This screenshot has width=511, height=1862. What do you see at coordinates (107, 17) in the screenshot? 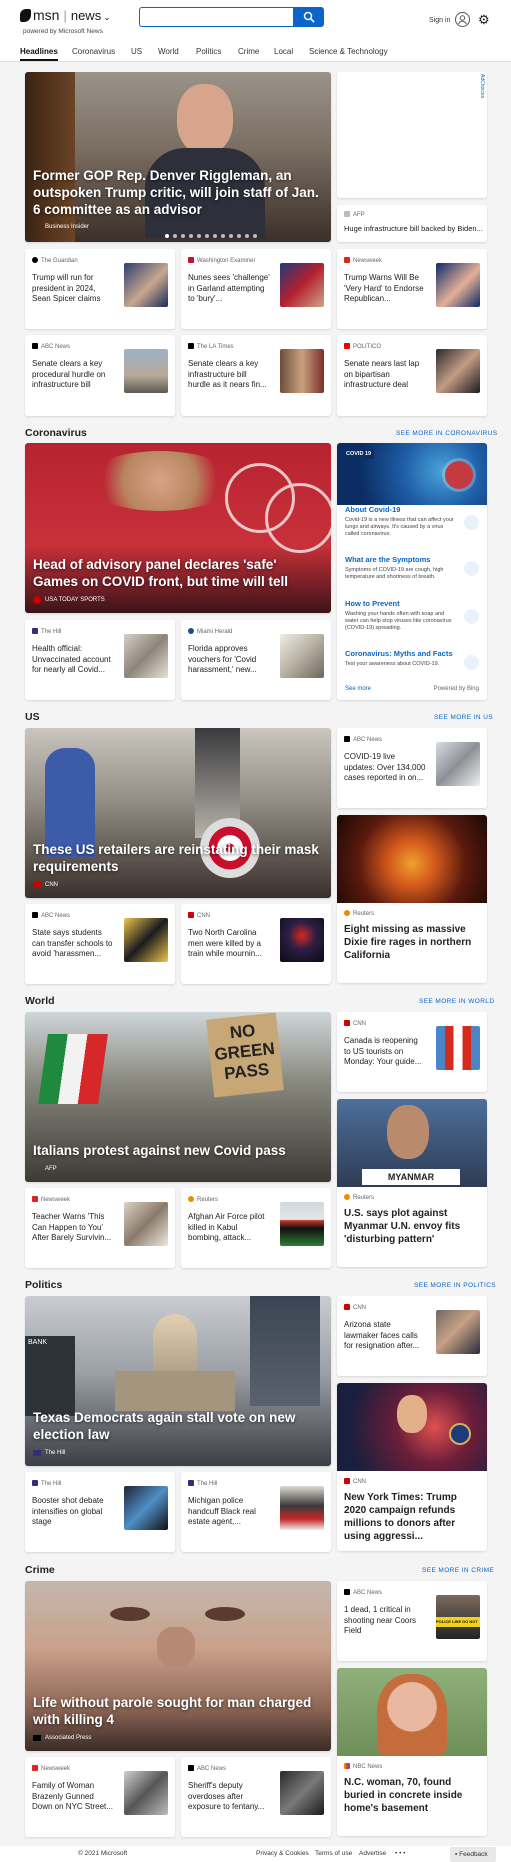
I see `chevron-down-icon: ⌄` at bounding box center [107, 17].